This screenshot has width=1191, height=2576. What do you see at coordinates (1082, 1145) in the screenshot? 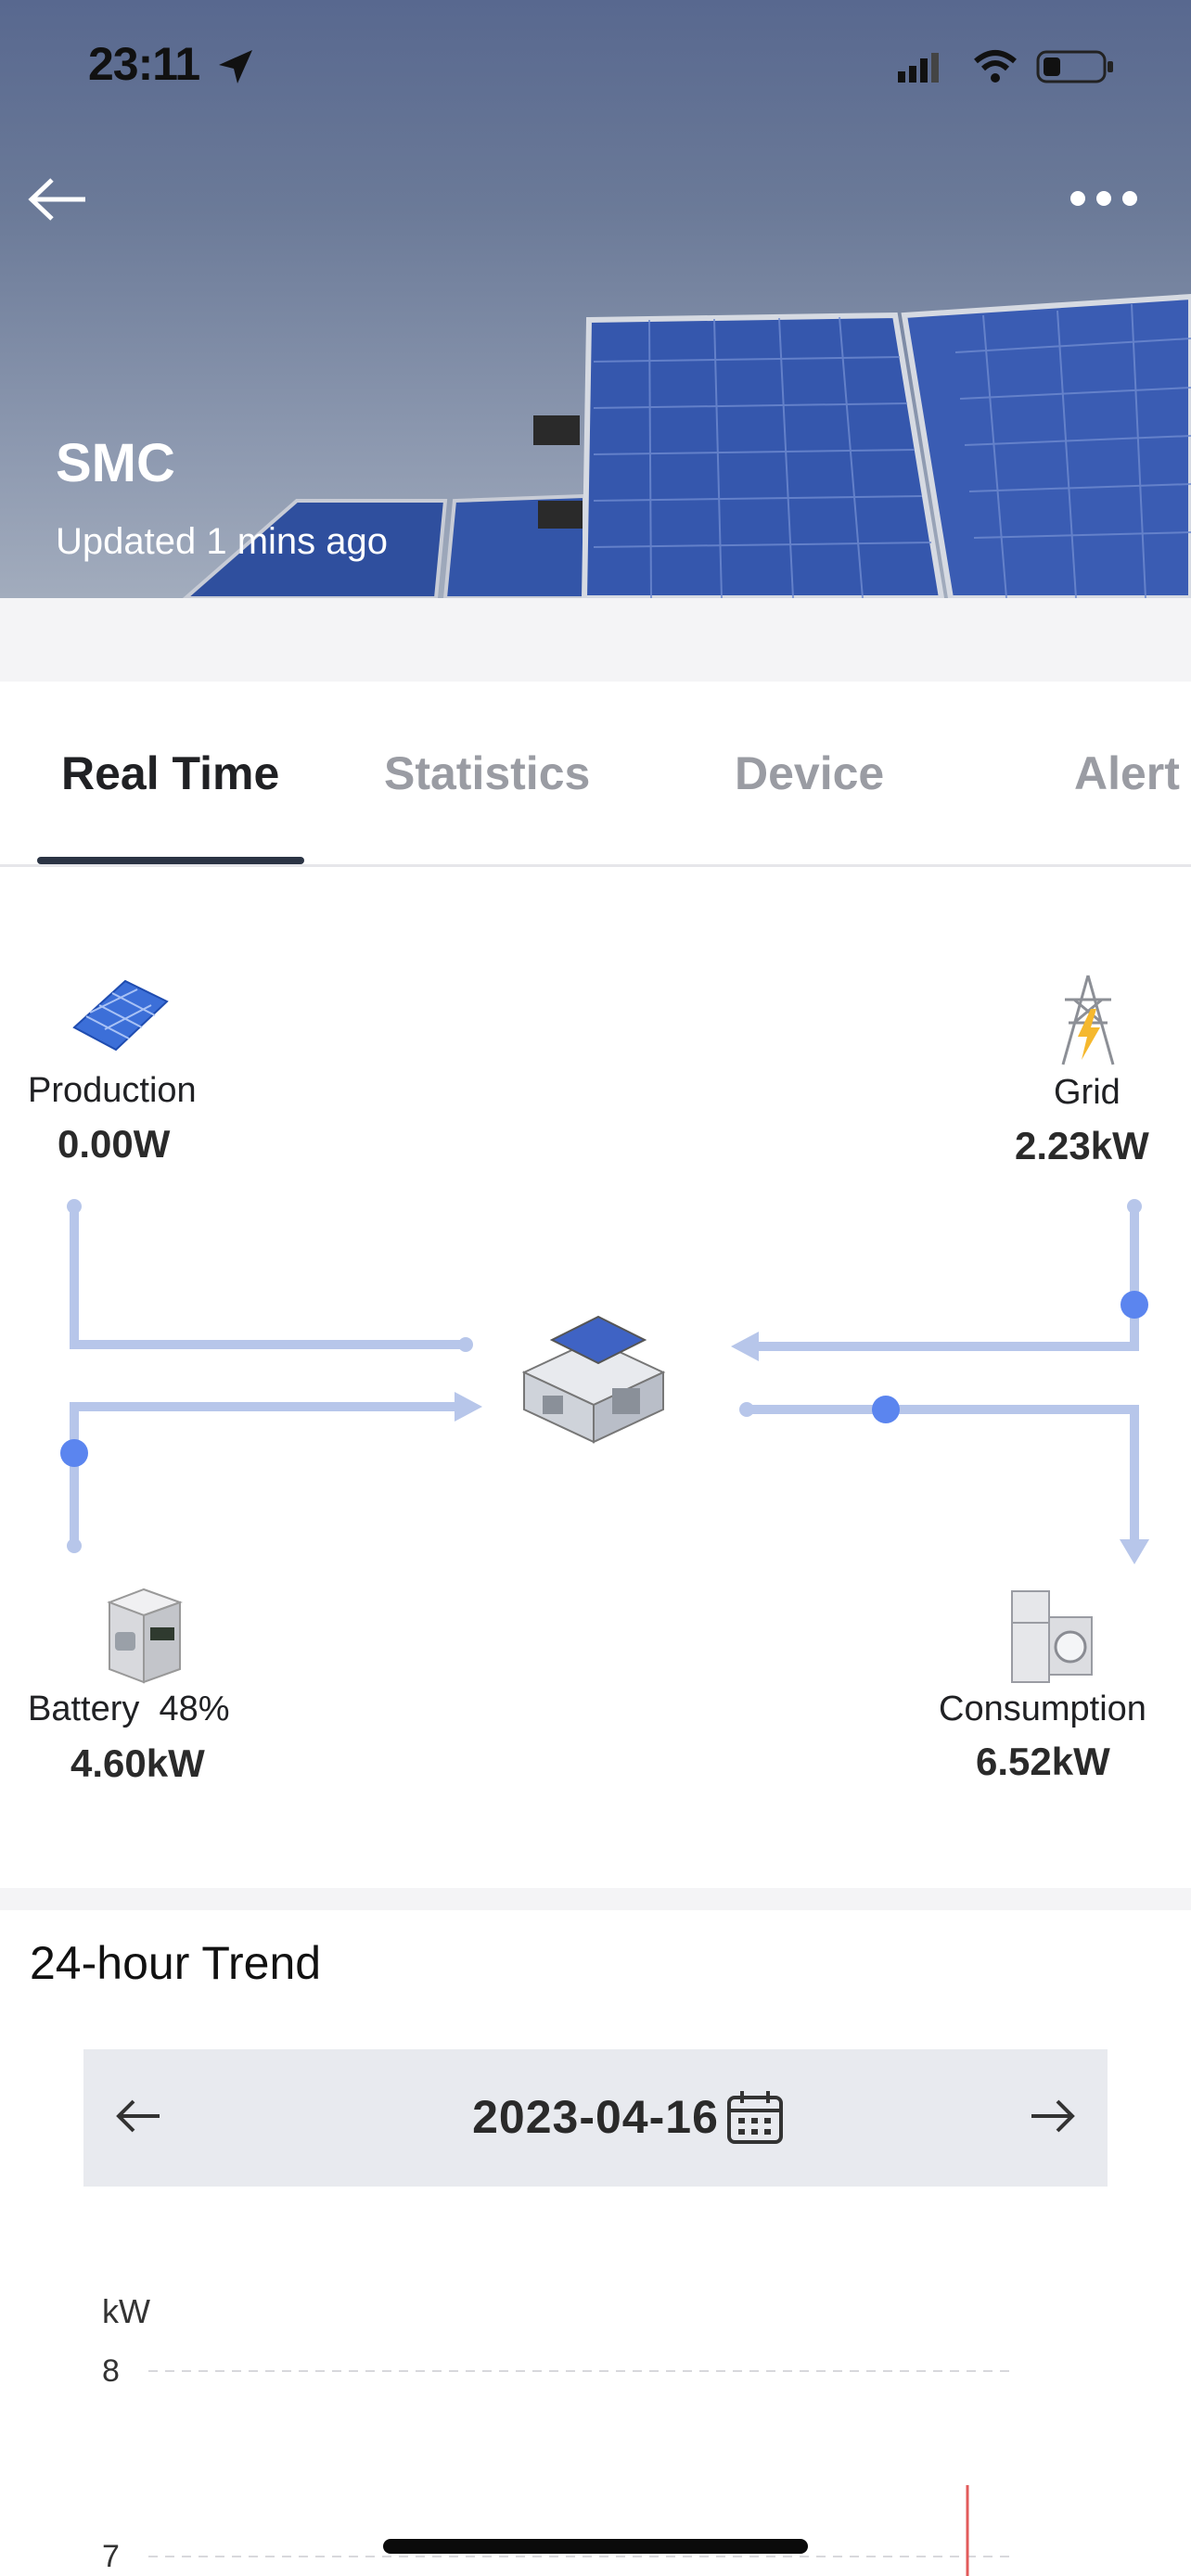
I see `grid-value: 2.23kW` at bounding box center [1082, 1145].